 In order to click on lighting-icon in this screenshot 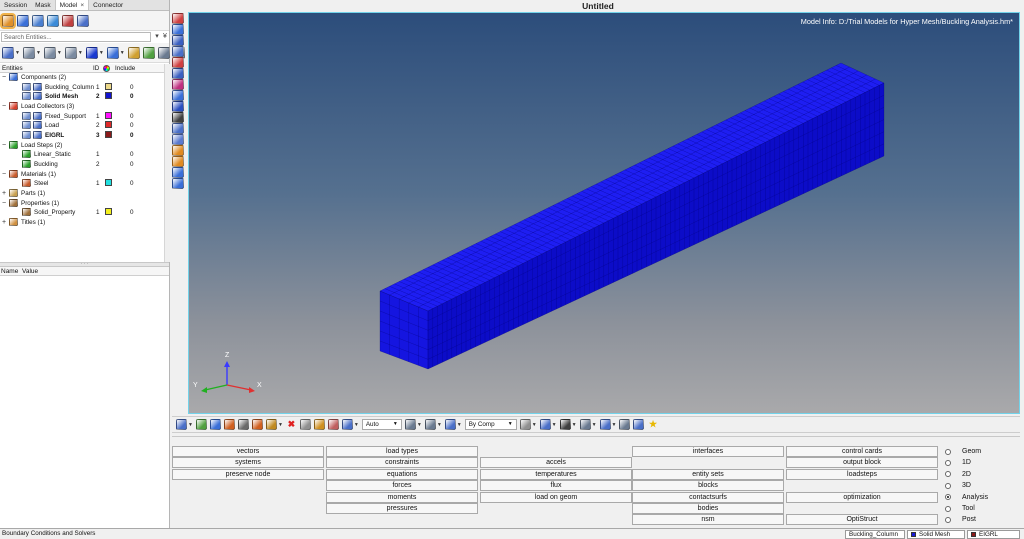, I will do `click(625, 424)`.